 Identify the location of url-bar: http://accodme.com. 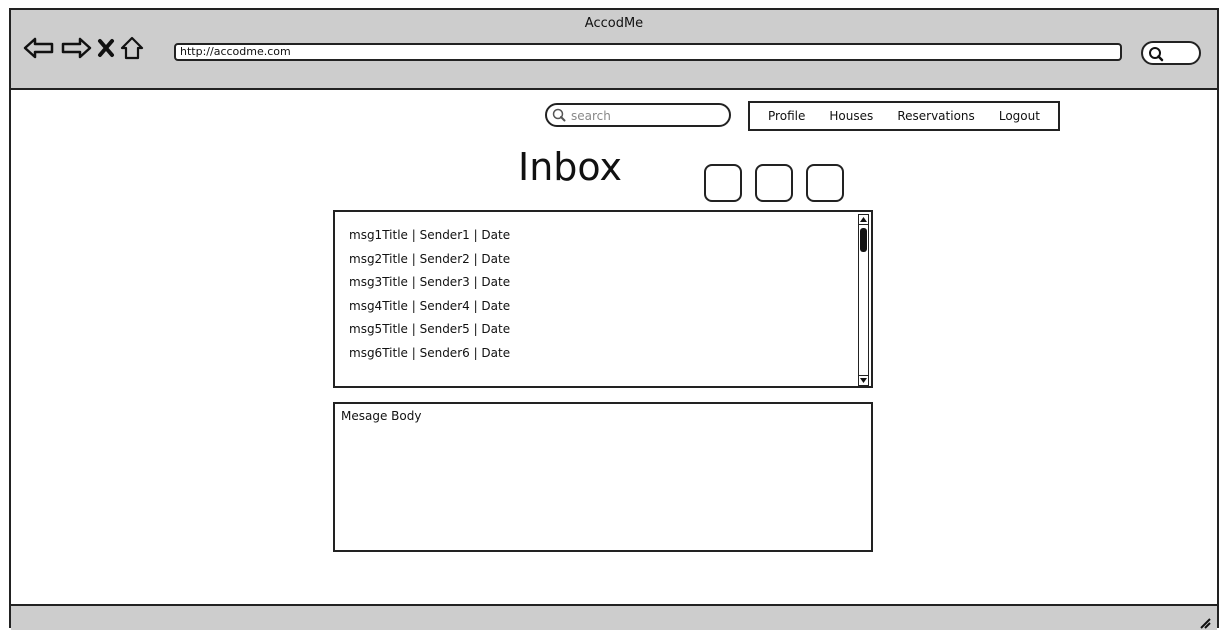
(648, 52).